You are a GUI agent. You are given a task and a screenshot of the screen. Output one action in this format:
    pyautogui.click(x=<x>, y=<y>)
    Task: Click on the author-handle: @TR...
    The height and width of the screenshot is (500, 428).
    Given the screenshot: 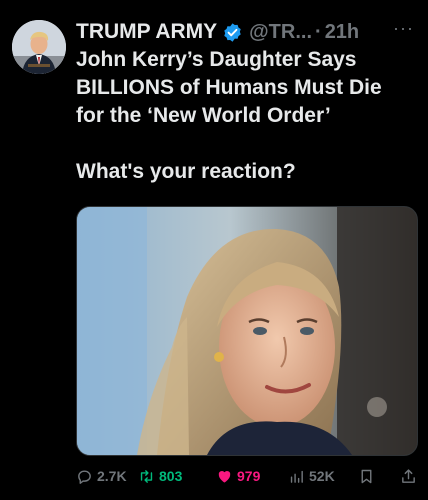 What is the action you would take?
    pyautogui.click(x=280, y=32)
    